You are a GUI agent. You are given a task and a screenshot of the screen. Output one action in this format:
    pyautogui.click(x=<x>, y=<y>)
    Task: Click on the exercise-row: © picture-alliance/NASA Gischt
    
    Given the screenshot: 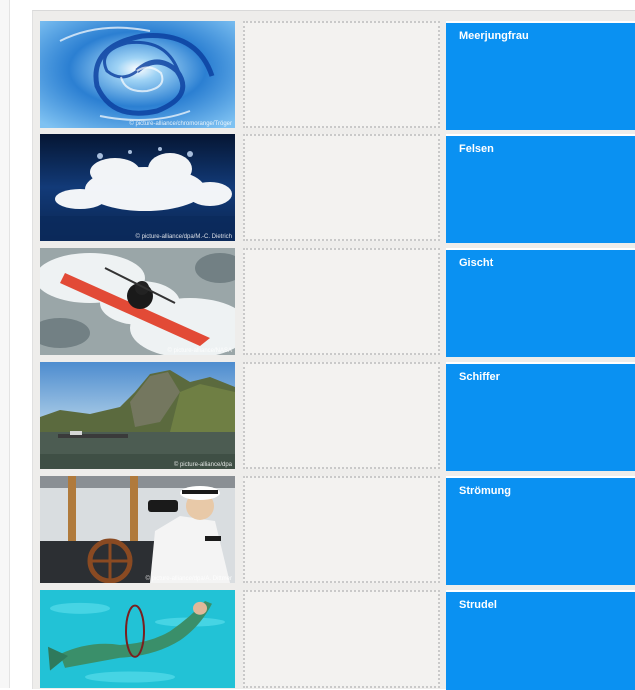 What is the action you would take?
    pyautogui.click(x=337, y=302)
    